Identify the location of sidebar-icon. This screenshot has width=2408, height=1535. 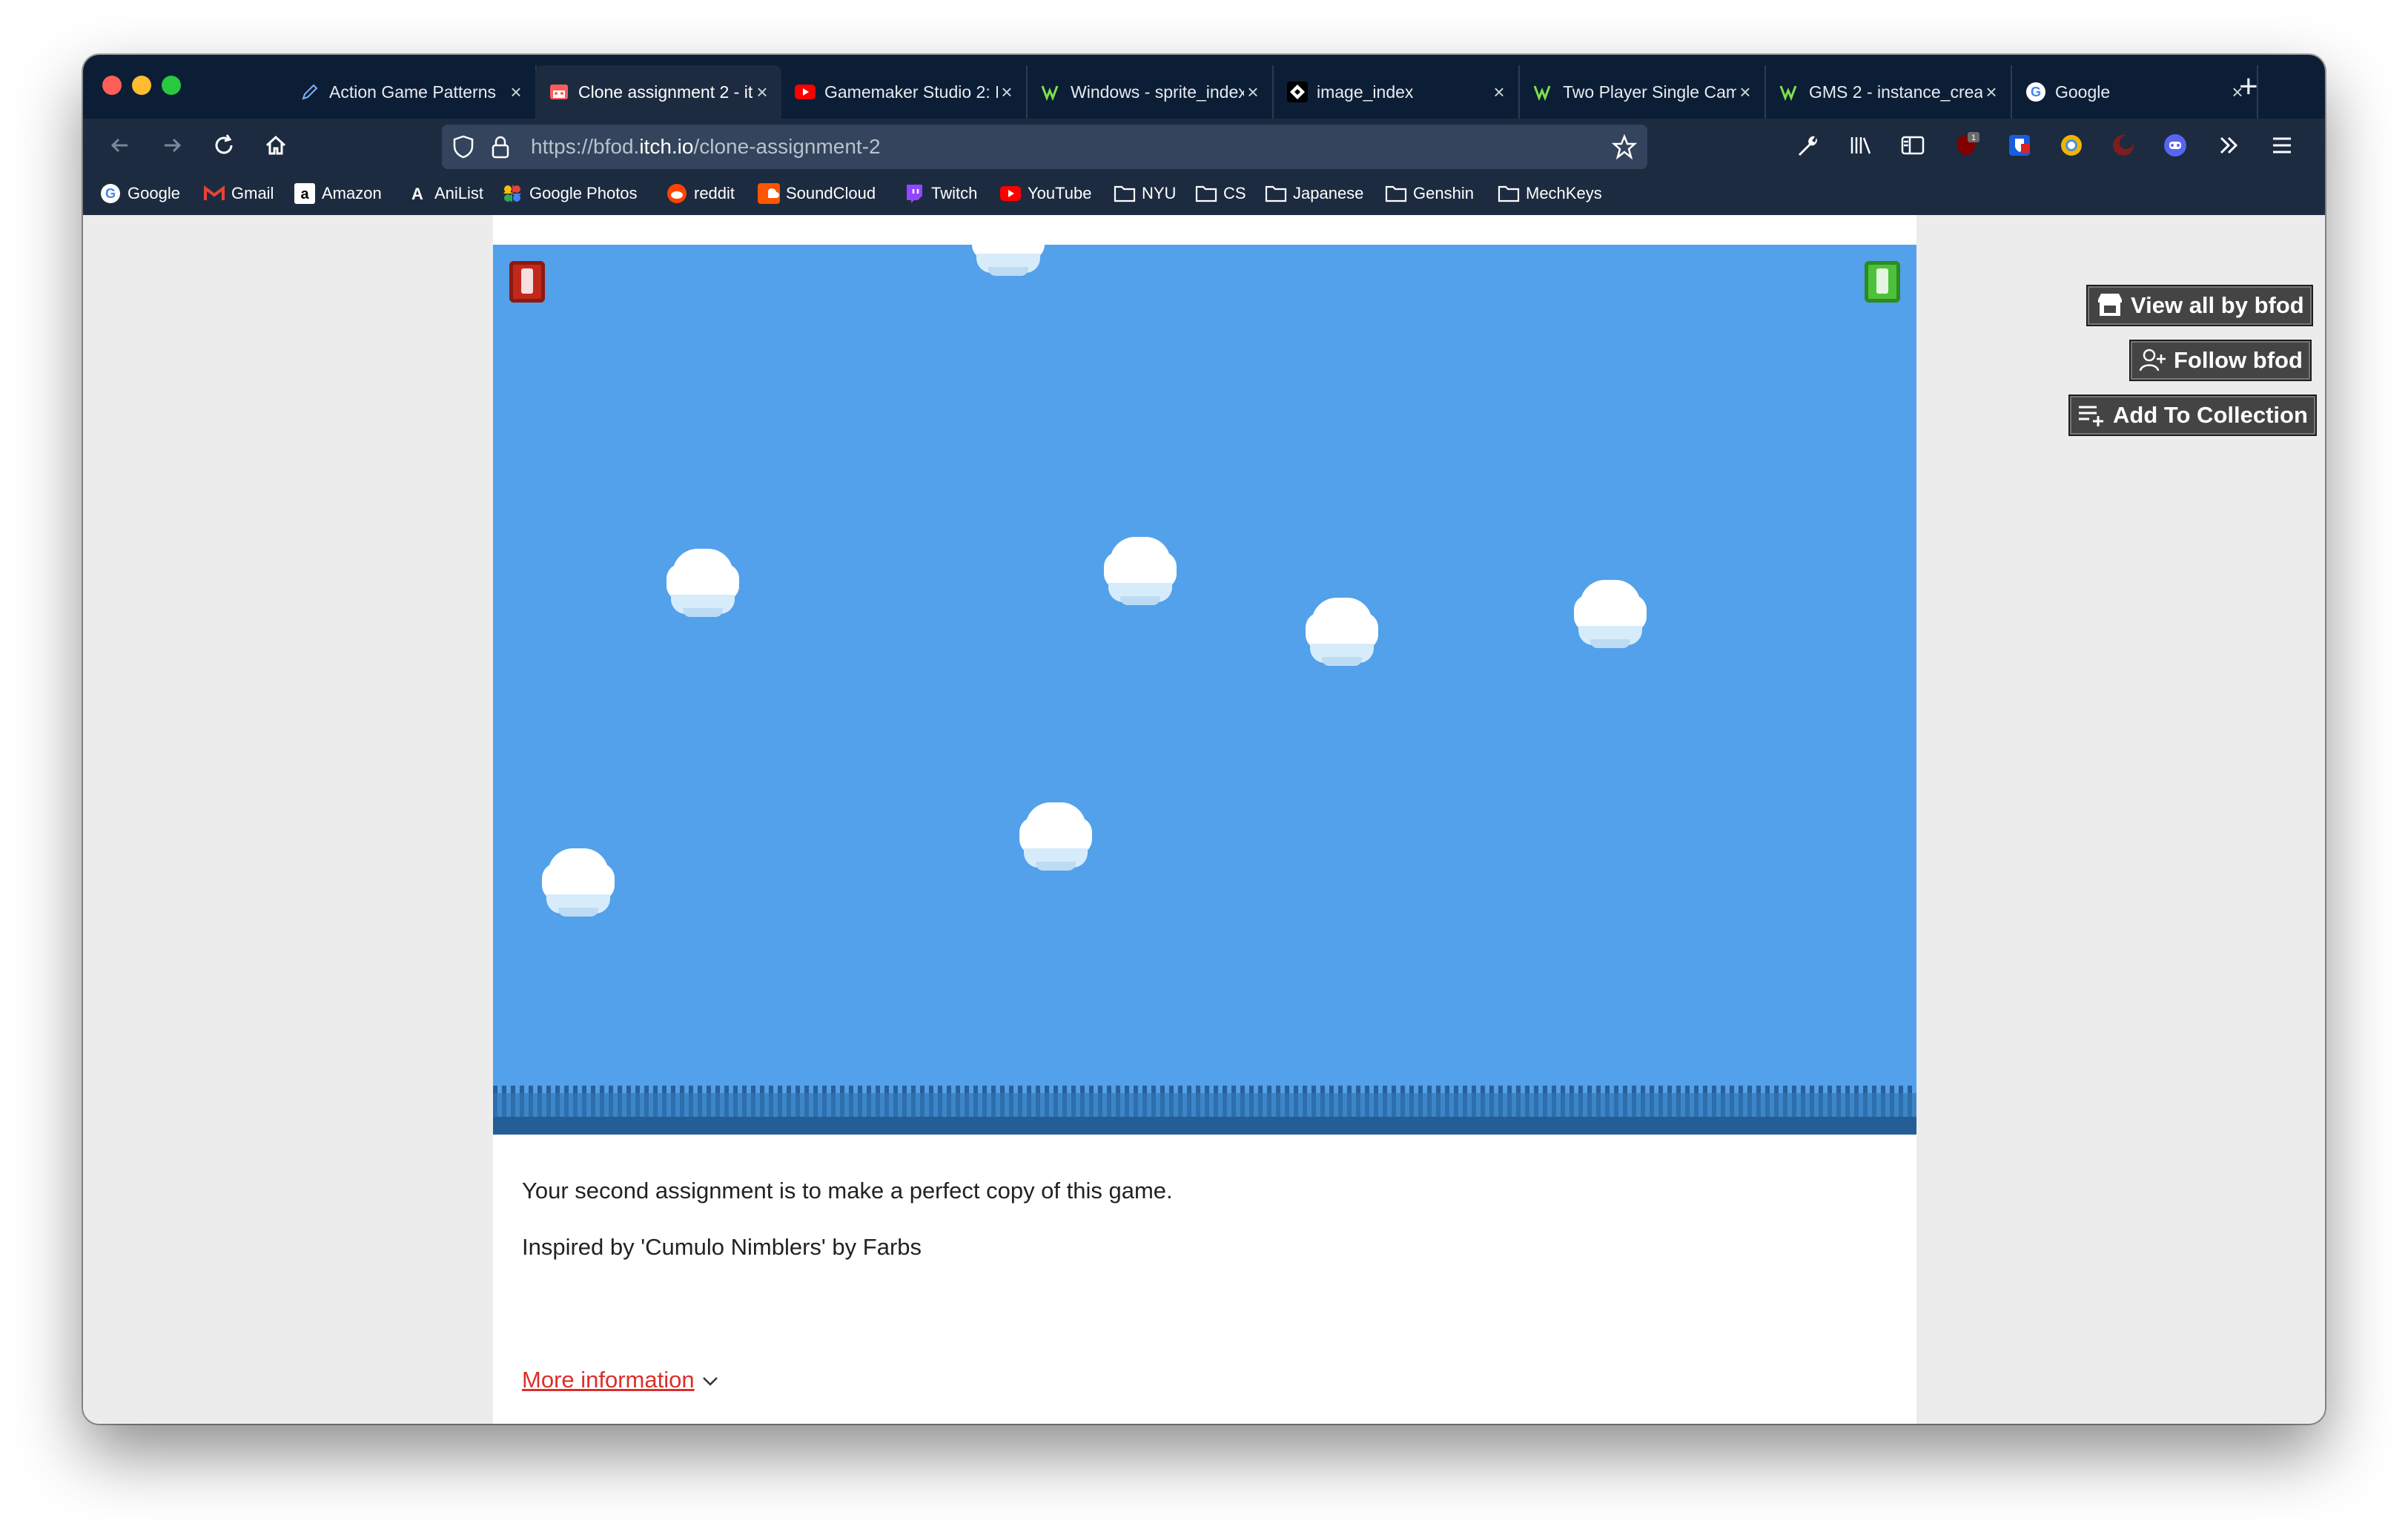
(1912, 145).